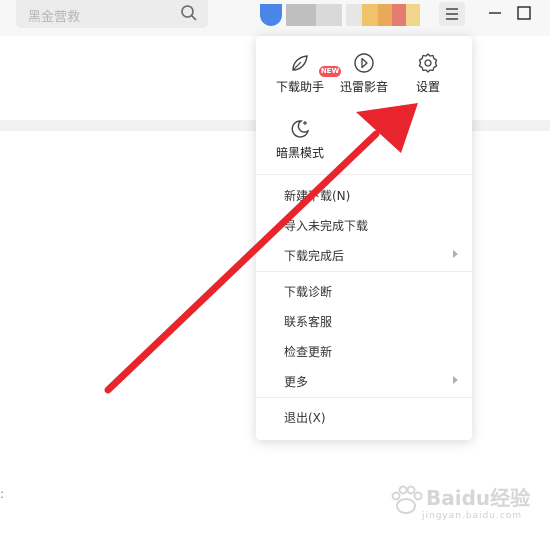 This screenshot has width=550, height=542. I want to click on quick-download-assistant: NEW 下载助手, so click(304, 82).